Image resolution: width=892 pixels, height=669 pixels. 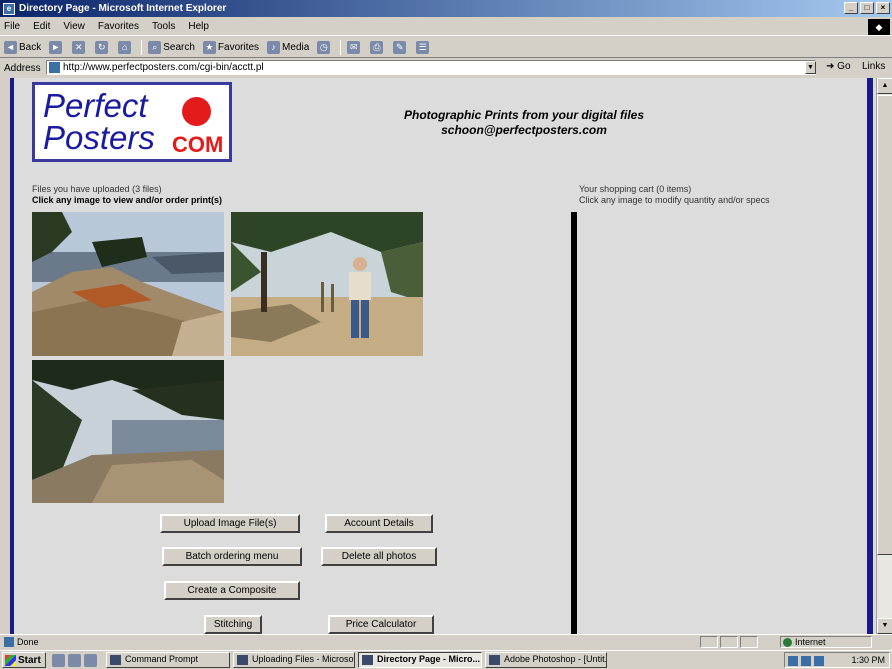 I want to click on start-button: Start, so click(x=24, y=660).